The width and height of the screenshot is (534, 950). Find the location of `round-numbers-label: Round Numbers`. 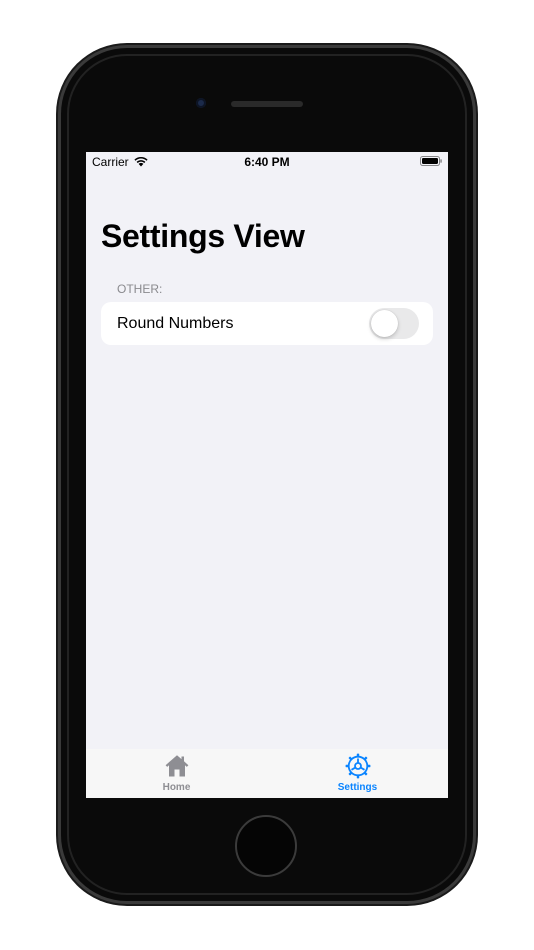

round-numbers-label: Round Numbers is located at coordinates (175, 323).